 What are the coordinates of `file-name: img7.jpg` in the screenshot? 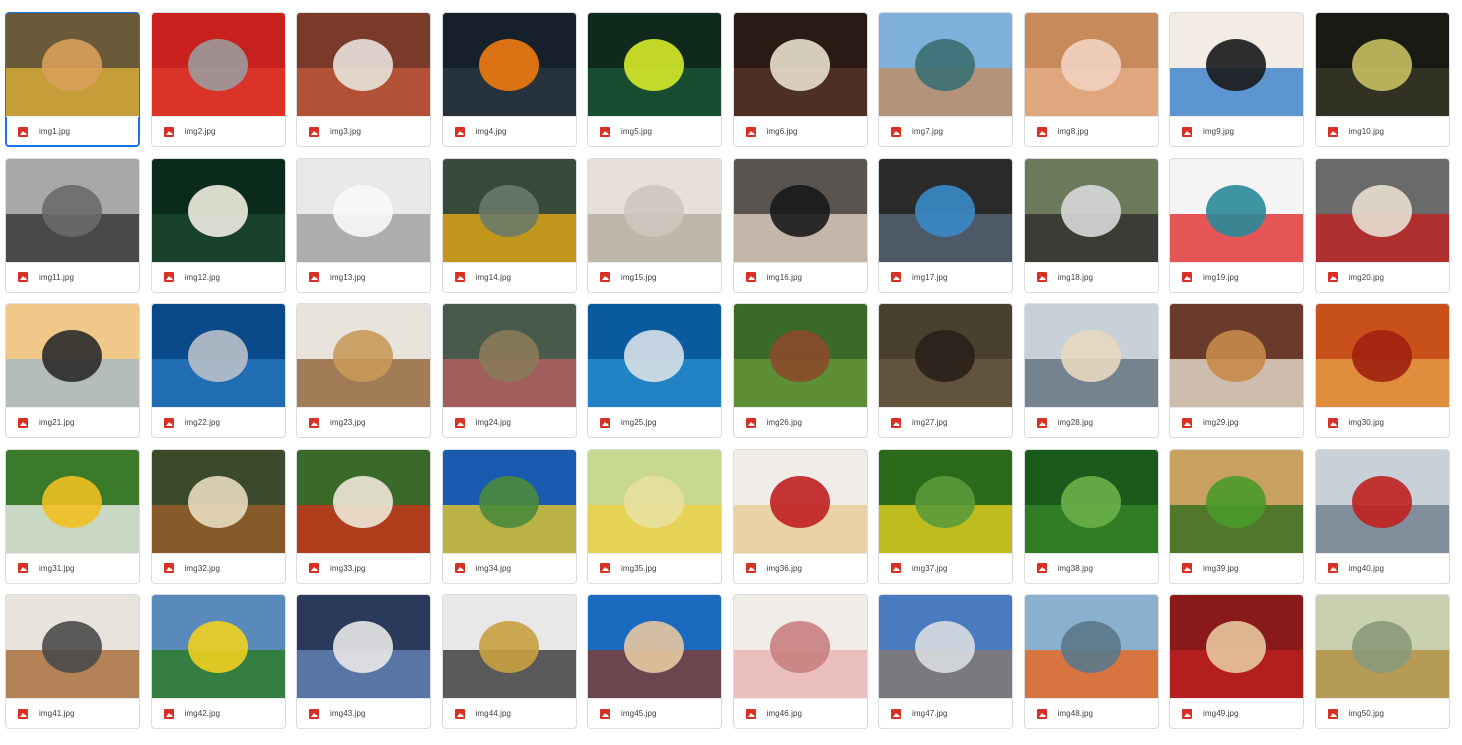 It's located at (928, 131).